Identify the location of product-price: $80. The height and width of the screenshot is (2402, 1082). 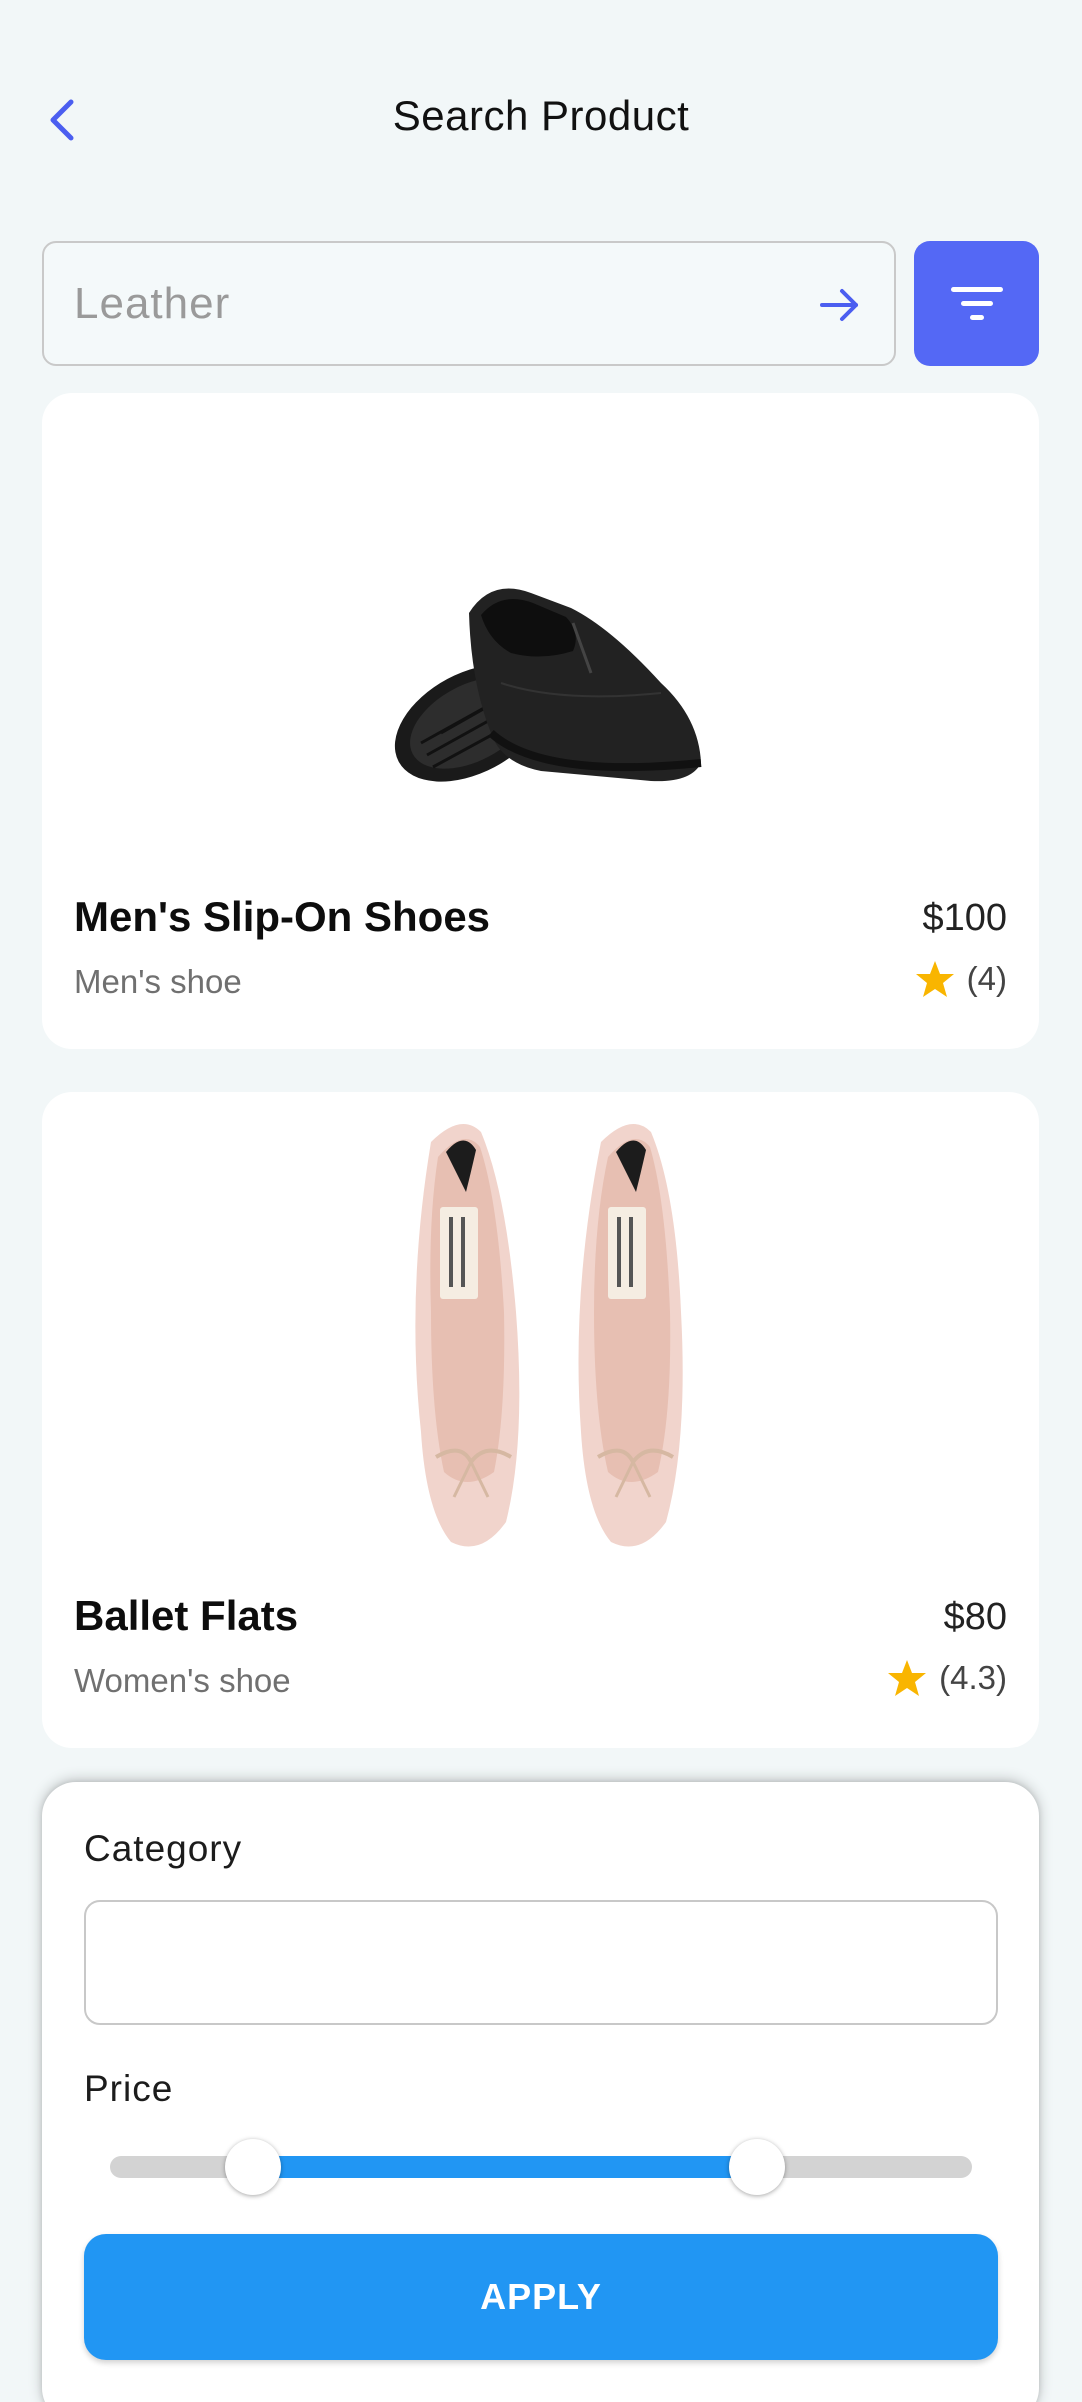
(975, 1617).